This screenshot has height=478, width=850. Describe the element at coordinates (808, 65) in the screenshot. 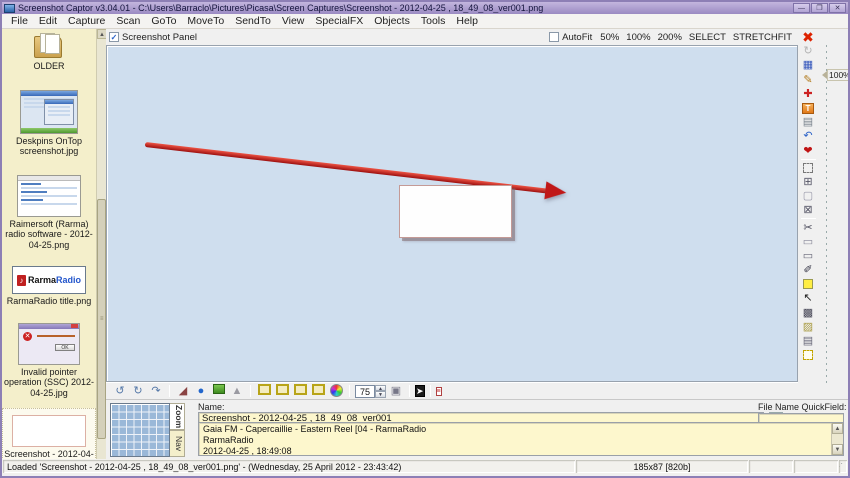

I see `save-icon: ▦` at that location.